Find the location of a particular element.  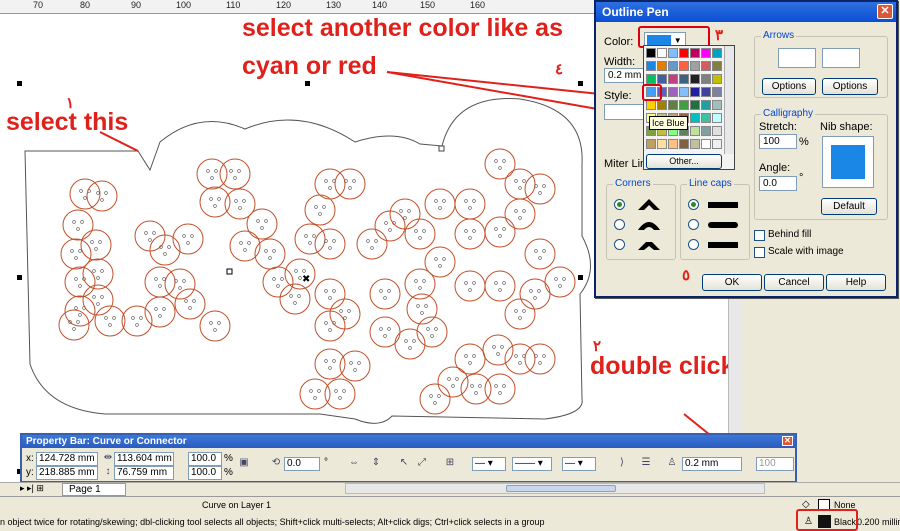

horizontal-scrollbar is located at coordinates (555, 488).